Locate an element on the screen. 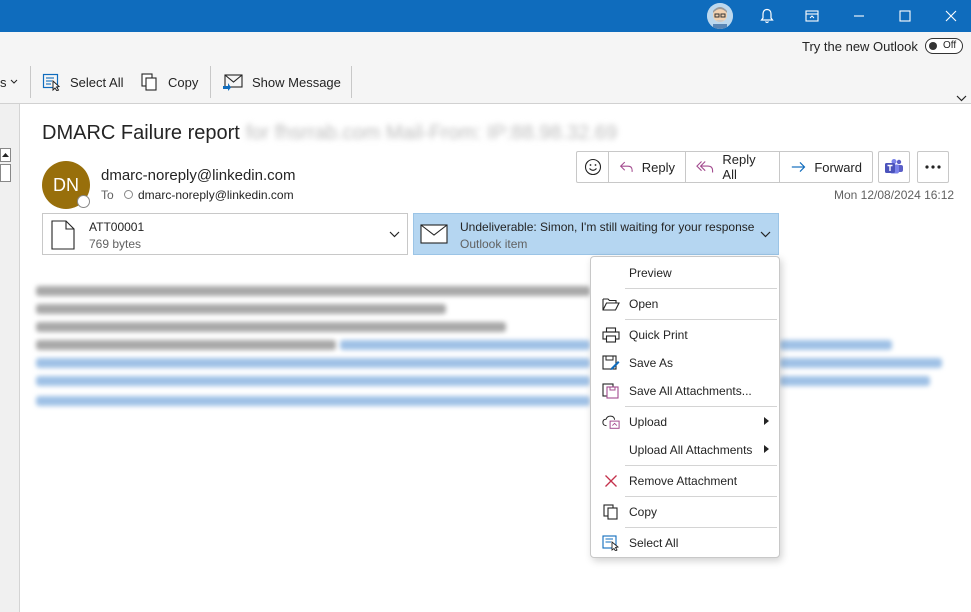 The image size is (971, 612). scroll-up-icon is located at coordinates (5, 155).